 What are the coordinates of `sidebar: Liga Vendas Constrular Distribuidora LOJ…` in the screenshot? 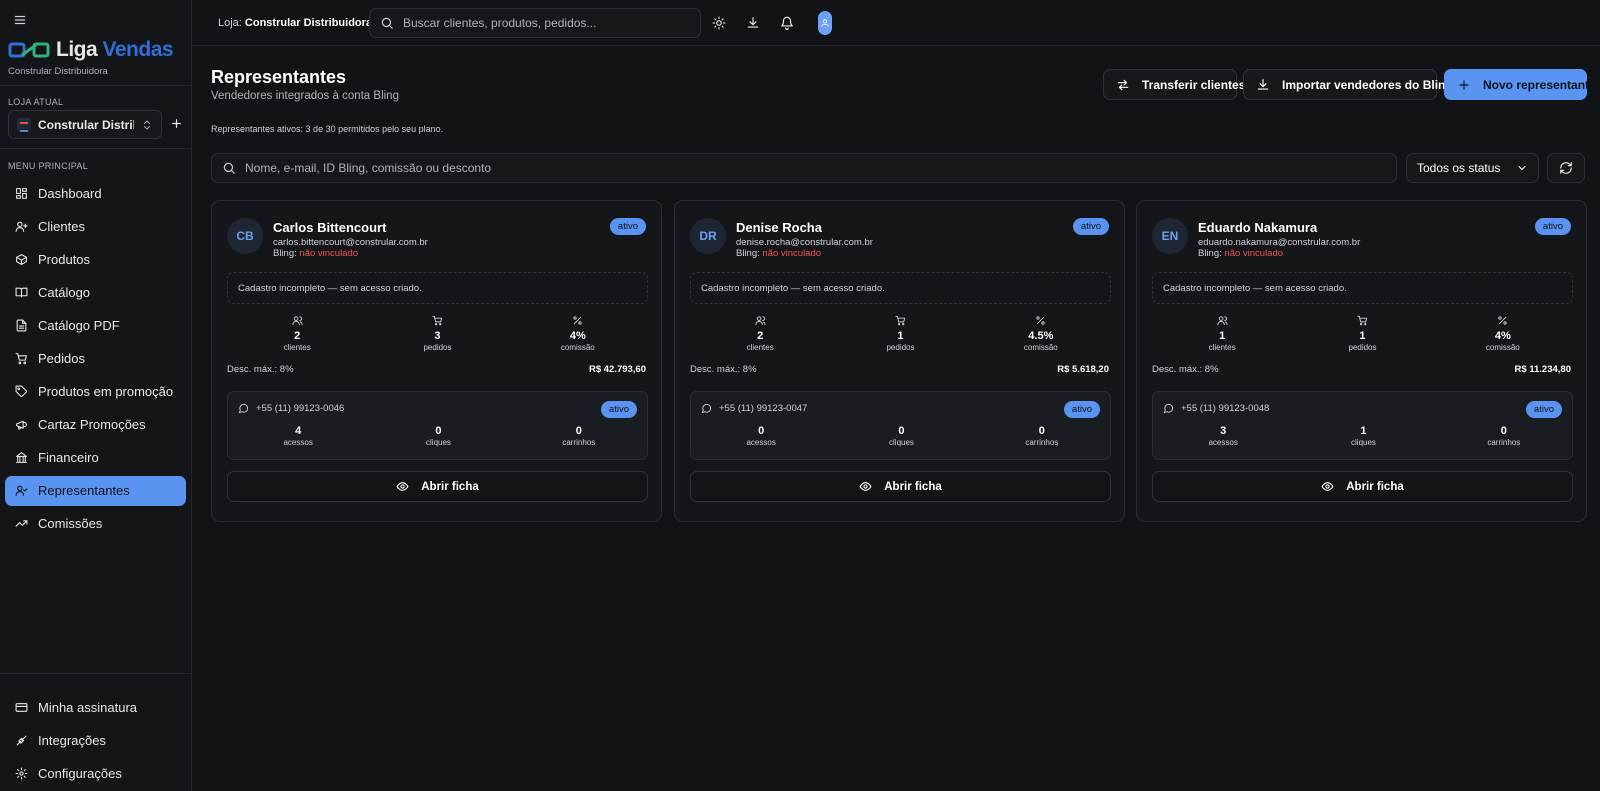 It's located at (96, 395).